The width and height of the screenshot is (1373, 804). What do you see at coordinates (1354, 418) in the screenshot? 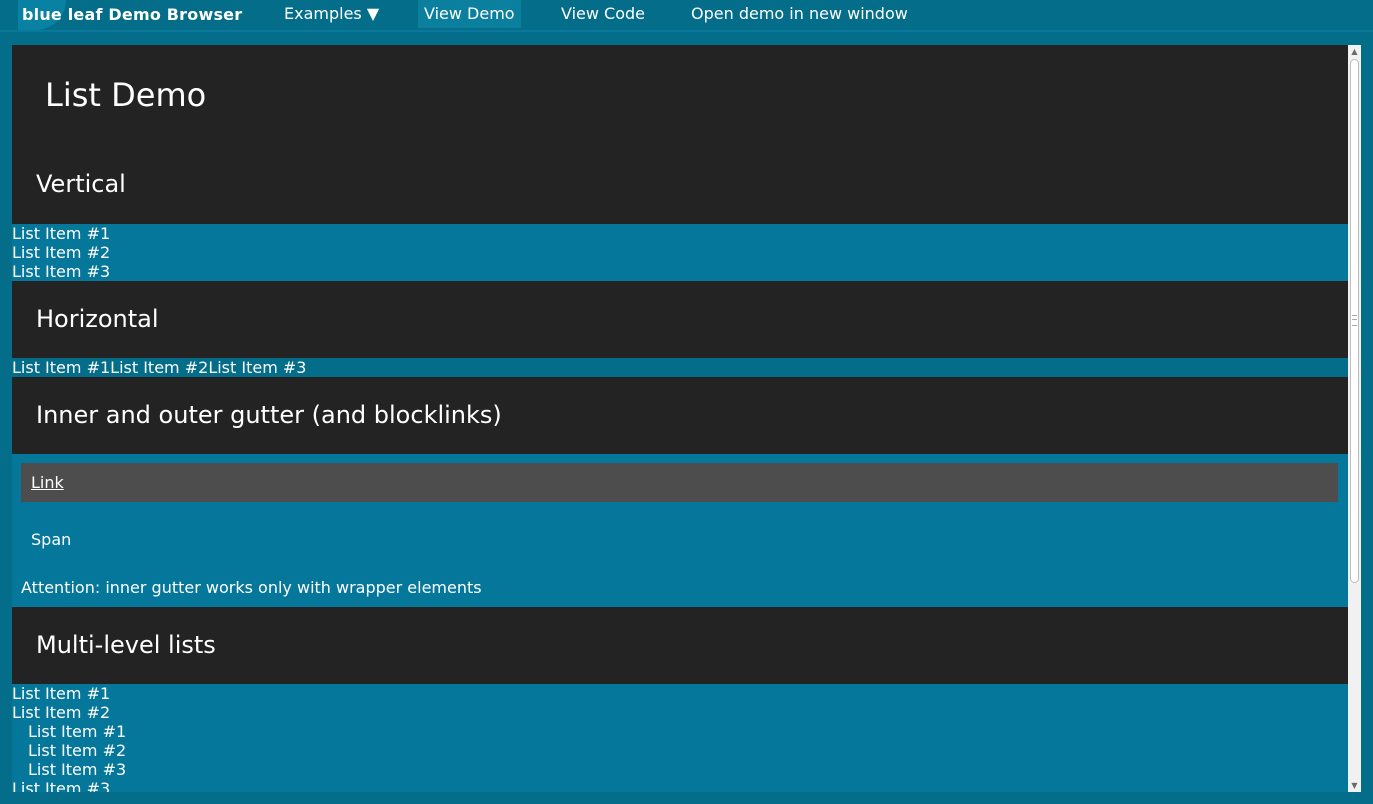
I see `vertical-scrollbar: ▲ ▼` at bounding box center [1354, 418].